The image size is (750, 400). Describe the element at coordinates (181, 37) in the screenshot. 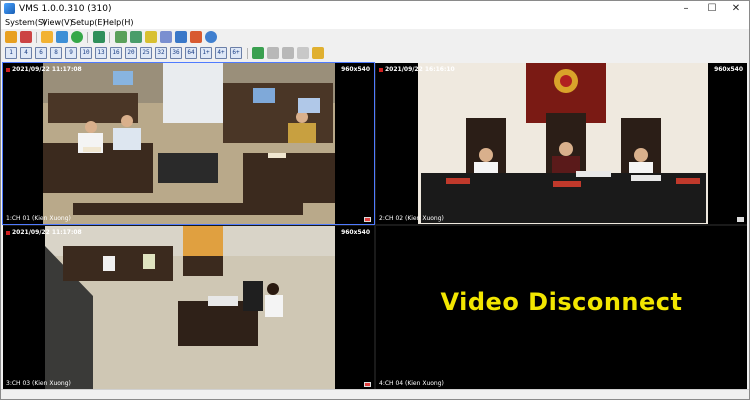

I see `display-icon` at that location.